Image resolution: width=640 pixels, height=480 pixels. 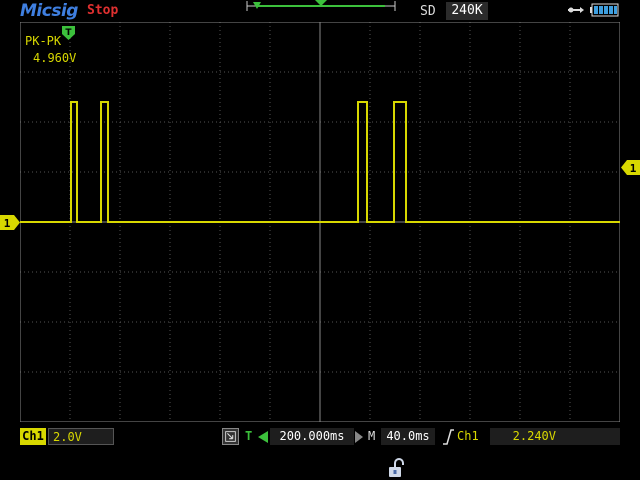 I want to click on ch1-offset-marker: 1, so click(x=10, y=222).